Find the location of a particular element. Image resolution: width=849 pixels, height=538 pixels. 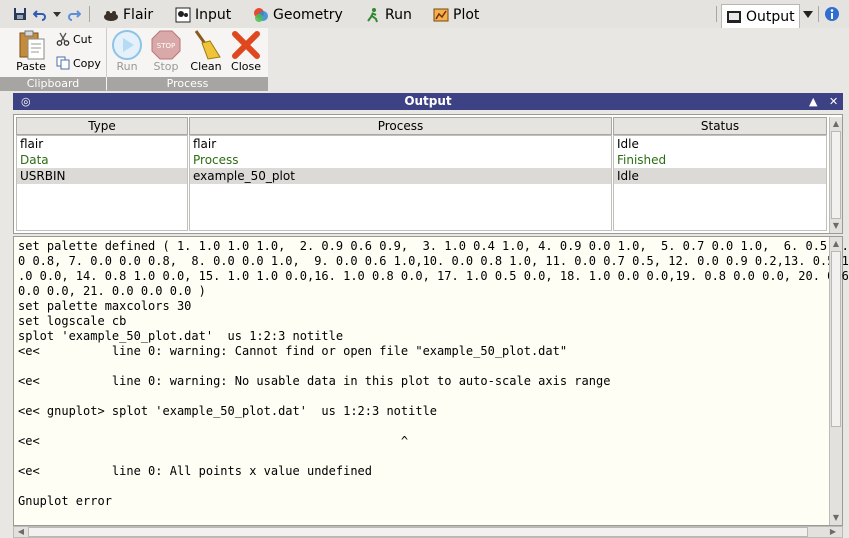

output-line: set palette maxcolors 30 is located at coordinates (105, 306).